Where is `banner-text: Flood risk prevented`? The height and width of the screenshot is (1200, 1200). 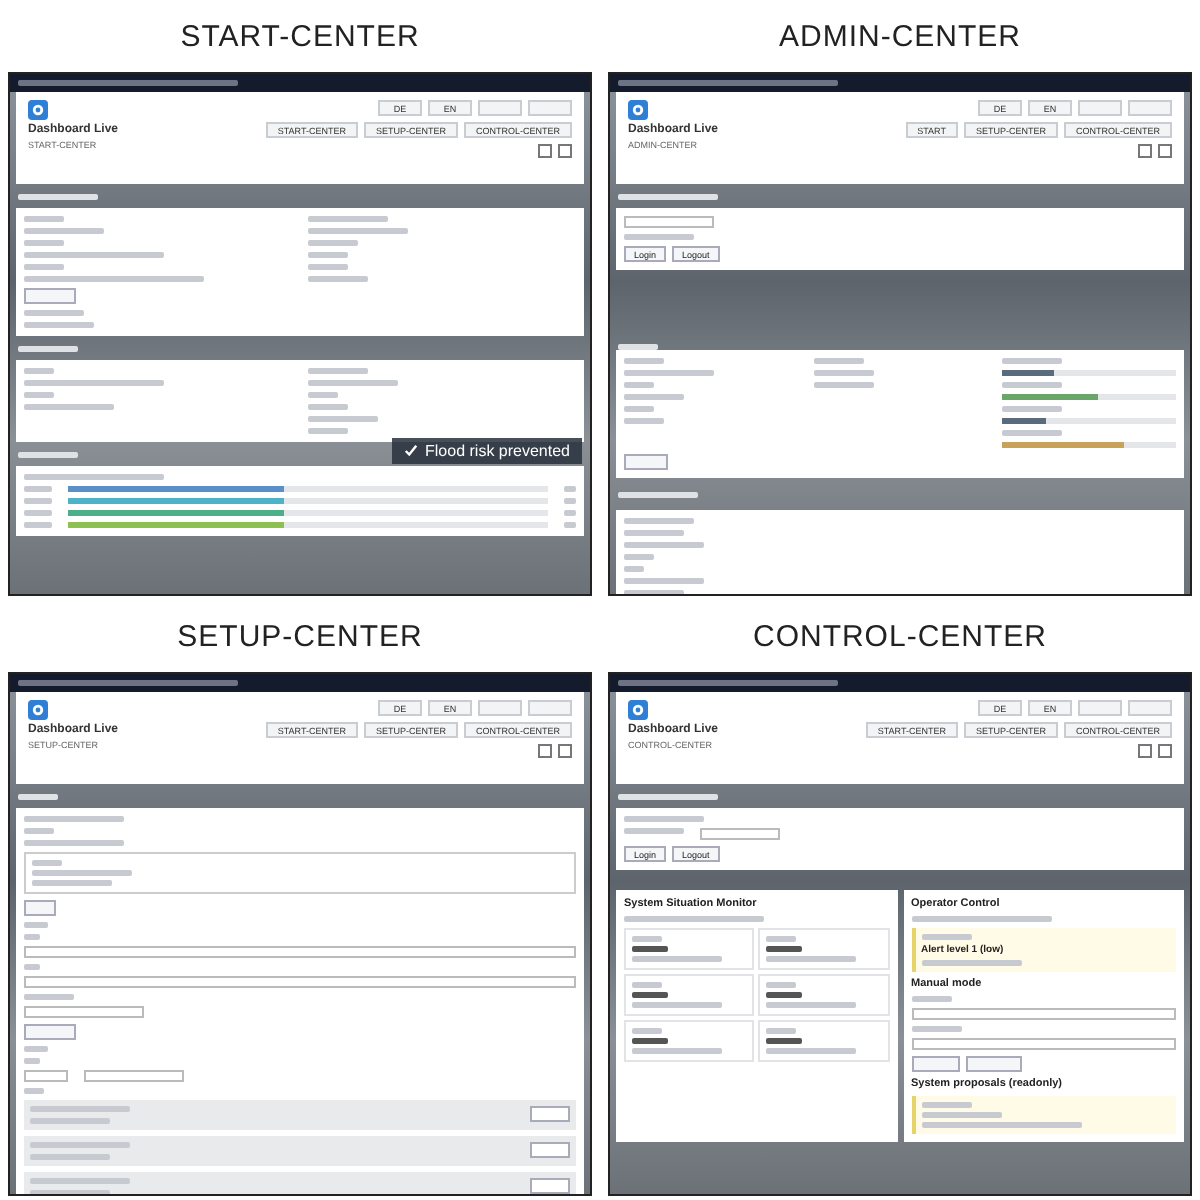
banner-text: Flood risk prevented is located at coordinates (497, 451).